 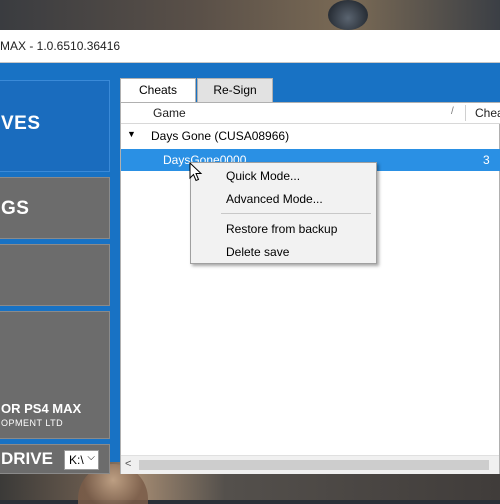 I want to click on nav-saves-label: VES, so click(x=21, y=123).